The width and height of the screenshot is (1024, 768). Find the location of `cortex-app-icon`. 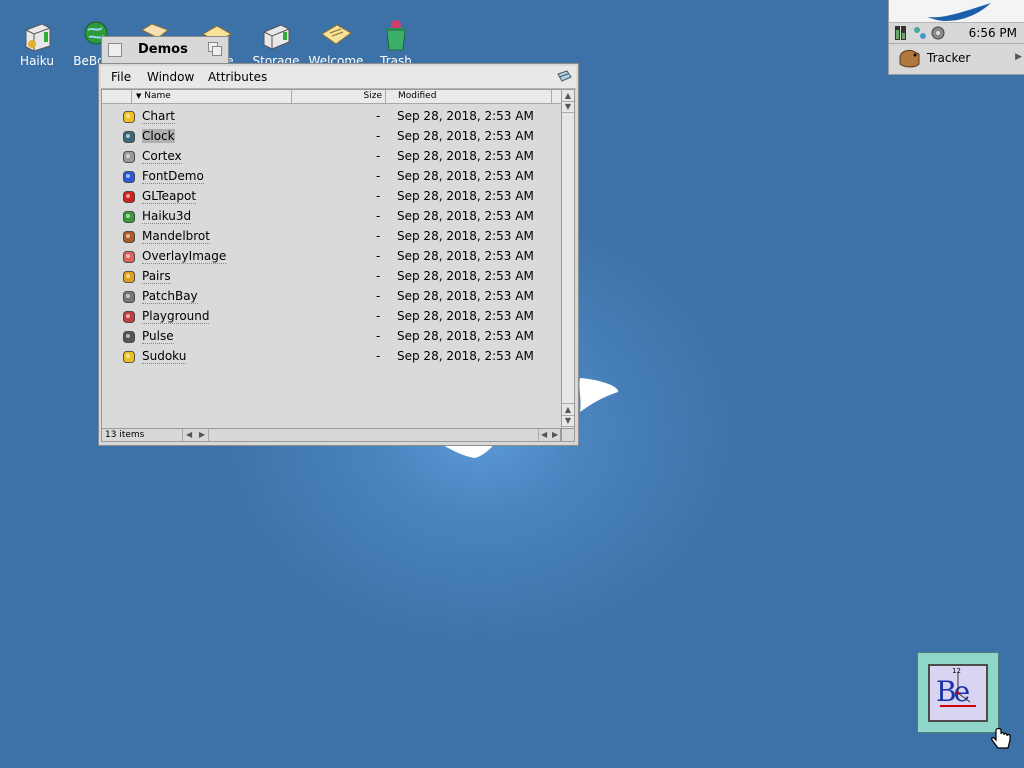

cortex-app-icon is located at coordinates (129, 157).